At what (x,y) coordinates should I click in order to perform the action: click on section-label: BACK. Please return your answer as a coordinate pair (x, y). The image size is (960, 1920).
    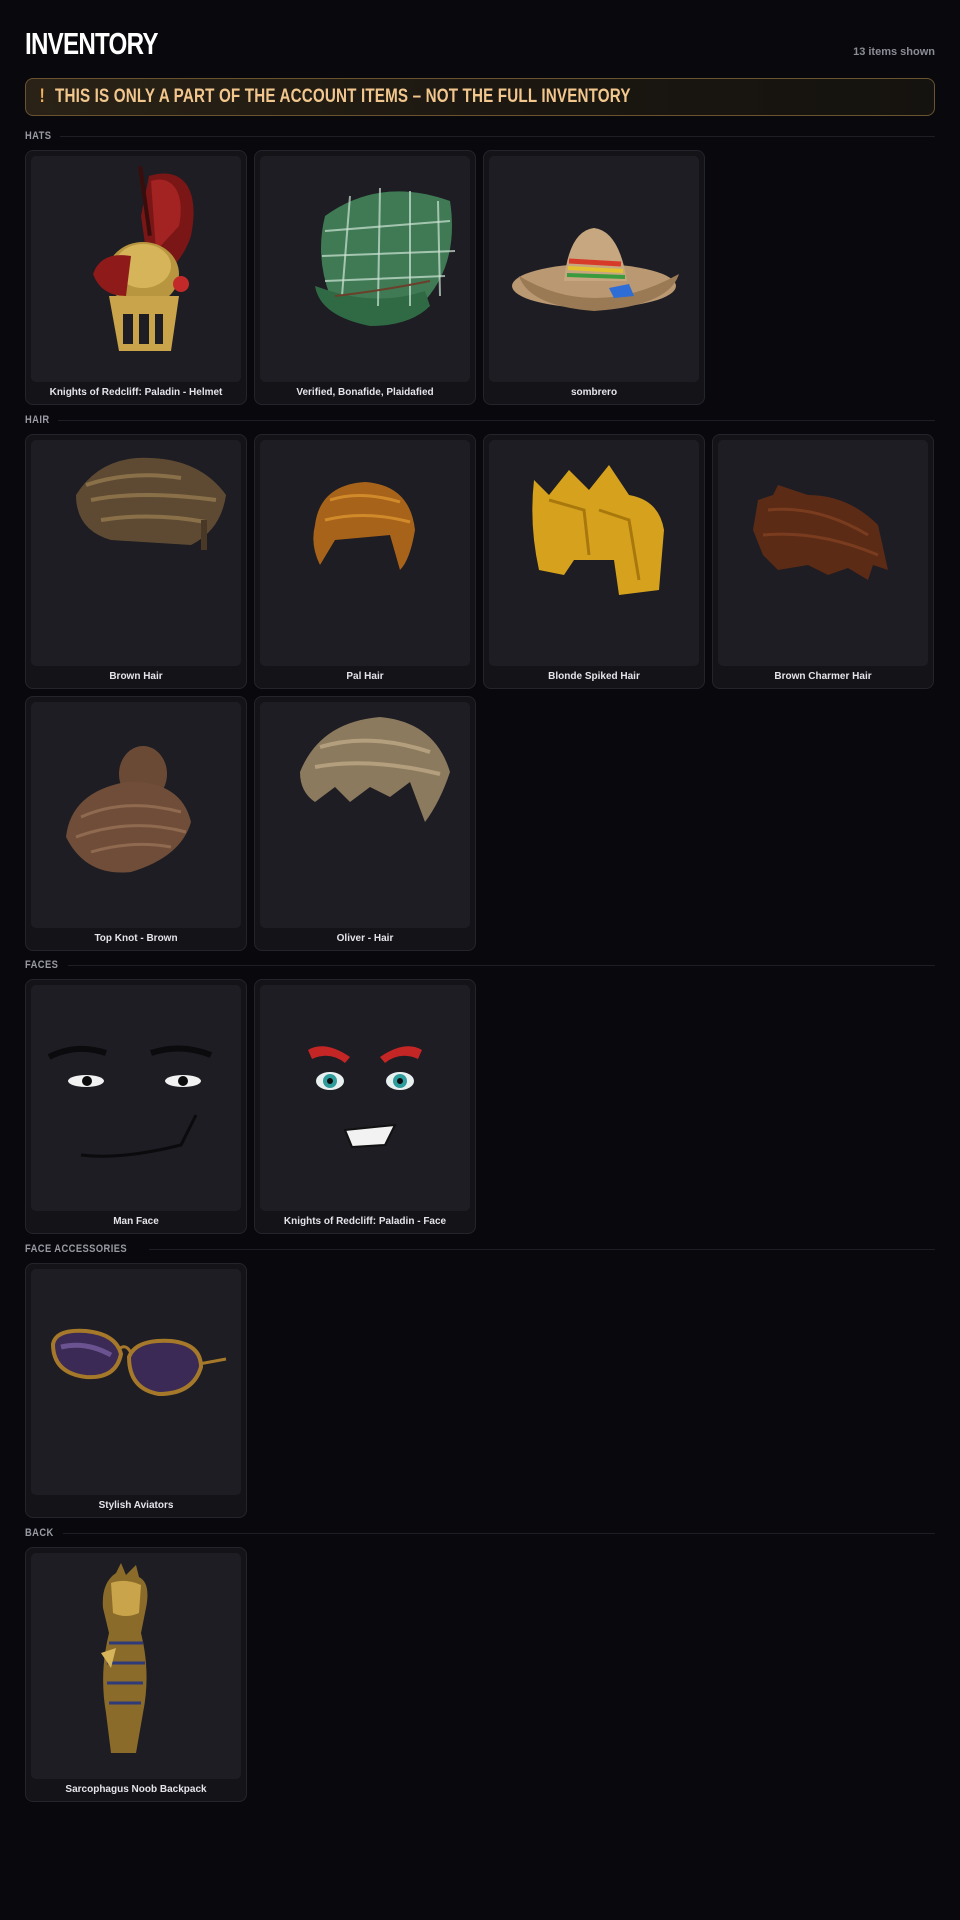
    Looking at the image, I should click on (39, 1533).